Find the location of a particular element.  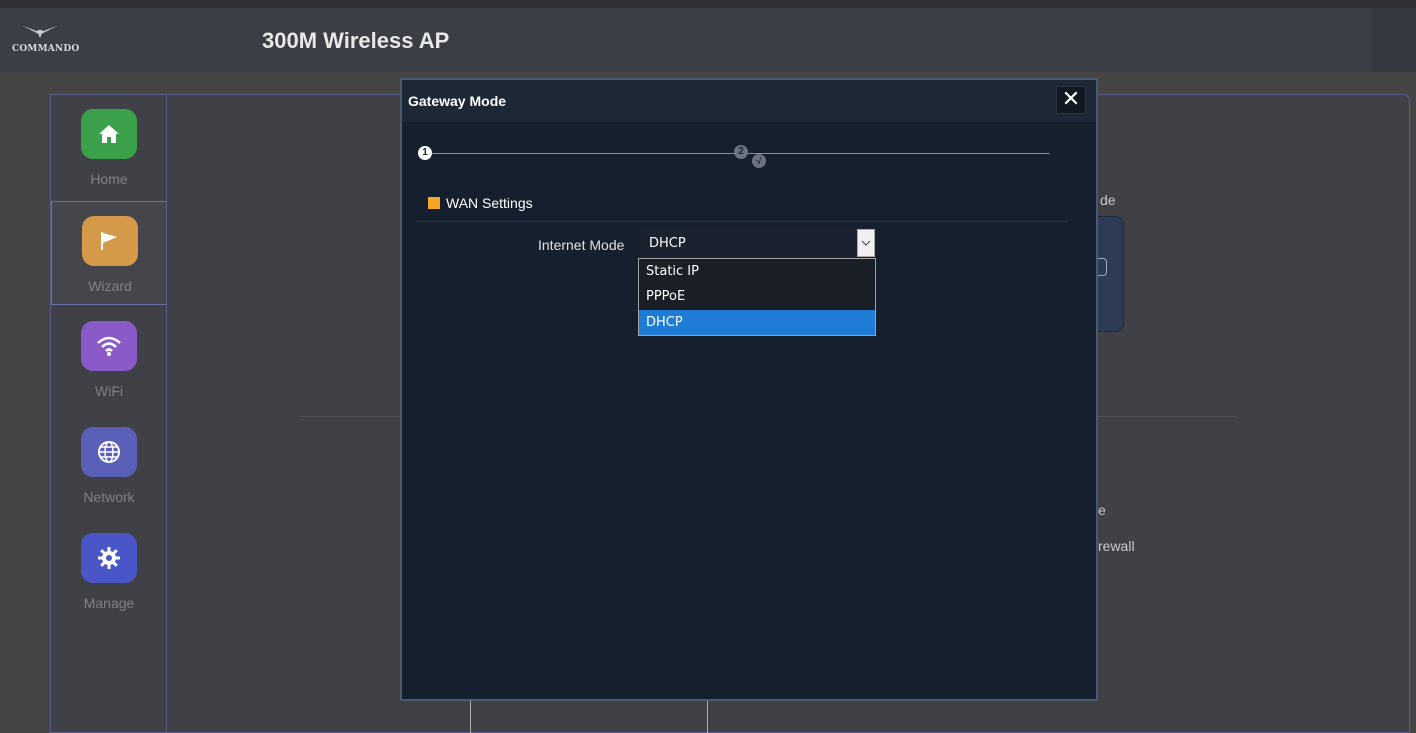

sidebar-item-manage: Manage is located at coordinates (109, 571).